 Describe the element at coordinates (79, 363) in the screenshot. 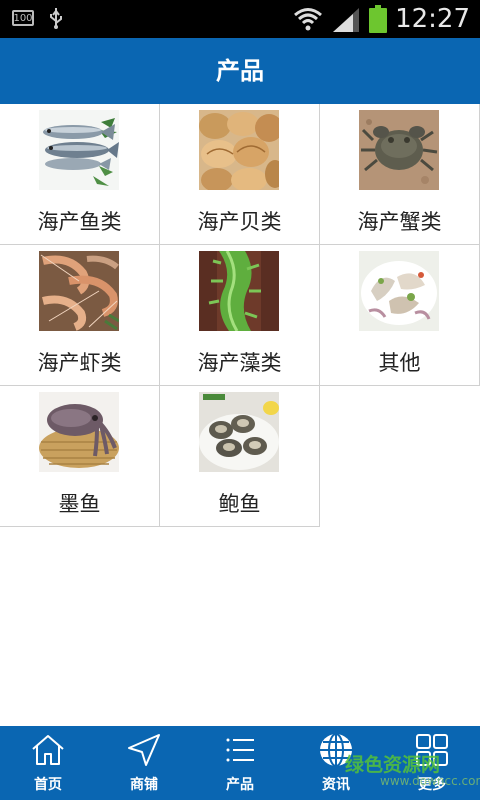

I see `product-label: 海产虾类` at that location.